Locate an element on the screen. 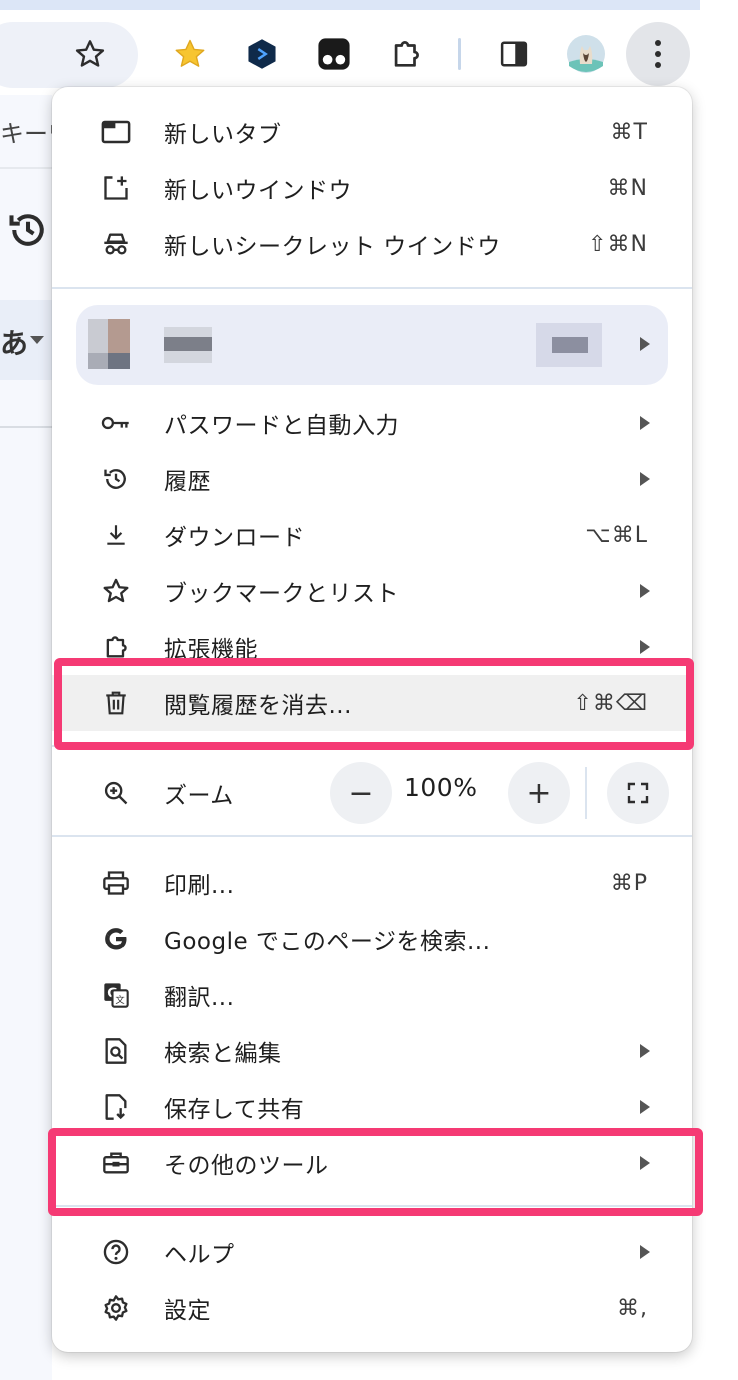 This screenshot has width=738, height=1380. menu-item-more-tools: その他のツール is located at coordinates (372, 1163).